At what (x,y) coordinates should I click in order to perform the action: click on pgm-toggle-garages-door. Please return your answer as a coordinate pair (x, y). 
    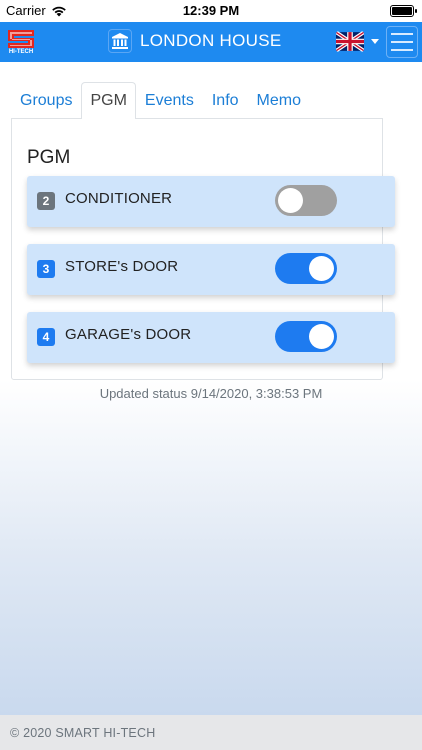
    Looking at the image, I should click on (306, 336).